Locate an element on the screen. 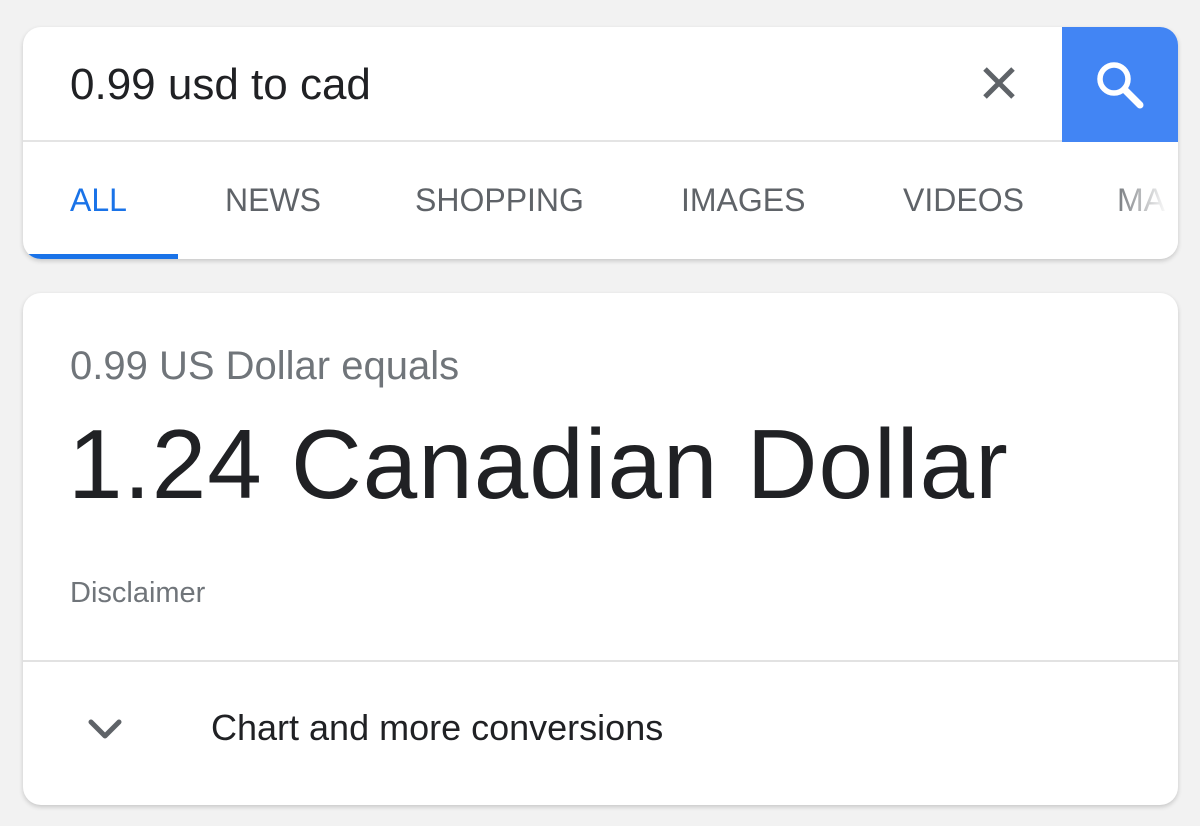  expand-label: Chart and more conversions is located at coordinates (437, 727).